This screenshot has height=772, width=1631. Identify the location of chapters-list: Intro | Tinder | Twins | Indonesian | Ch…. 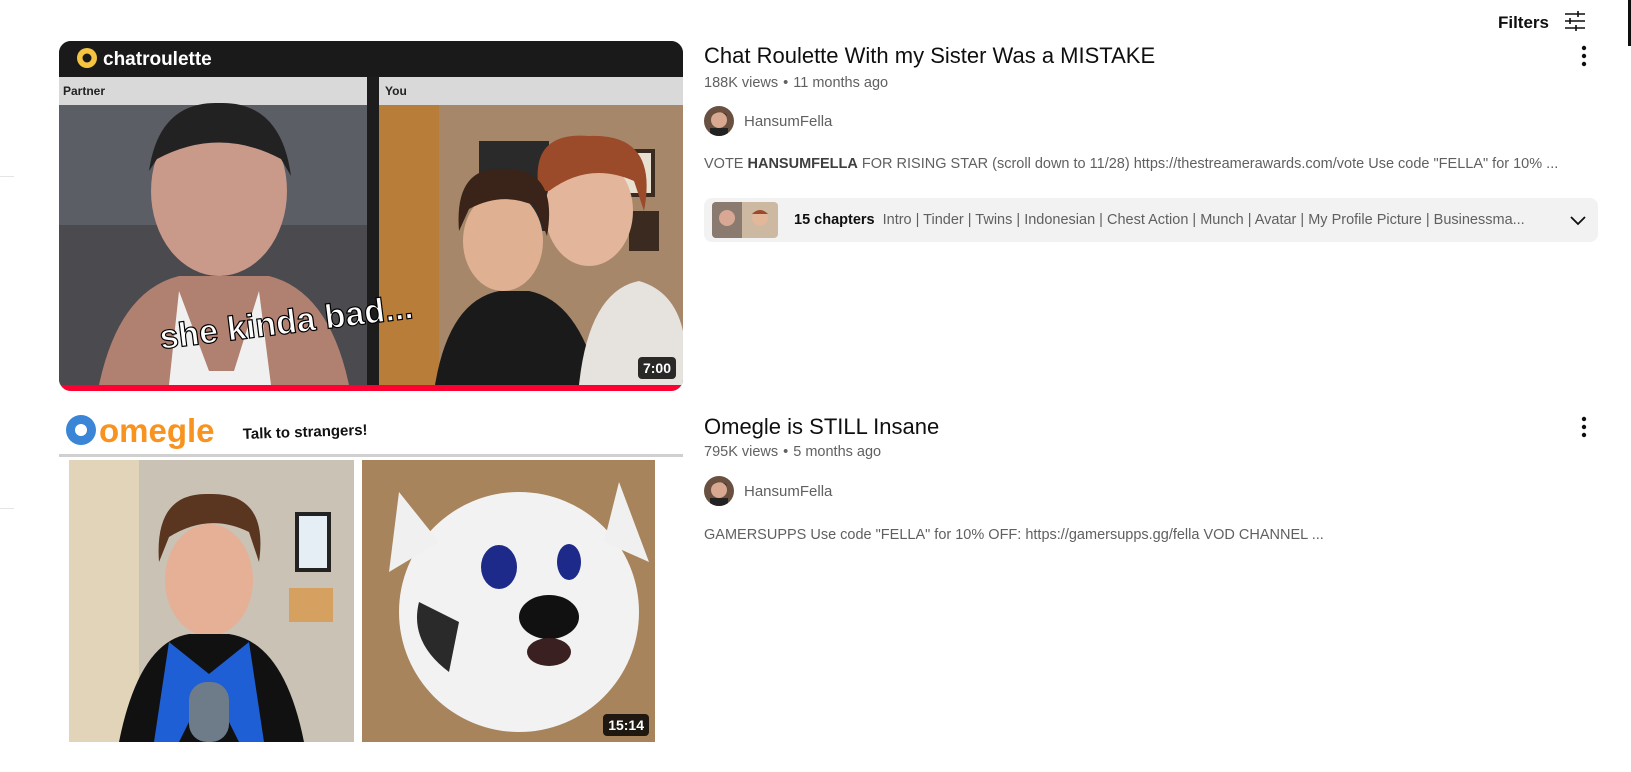
(1203, 220).